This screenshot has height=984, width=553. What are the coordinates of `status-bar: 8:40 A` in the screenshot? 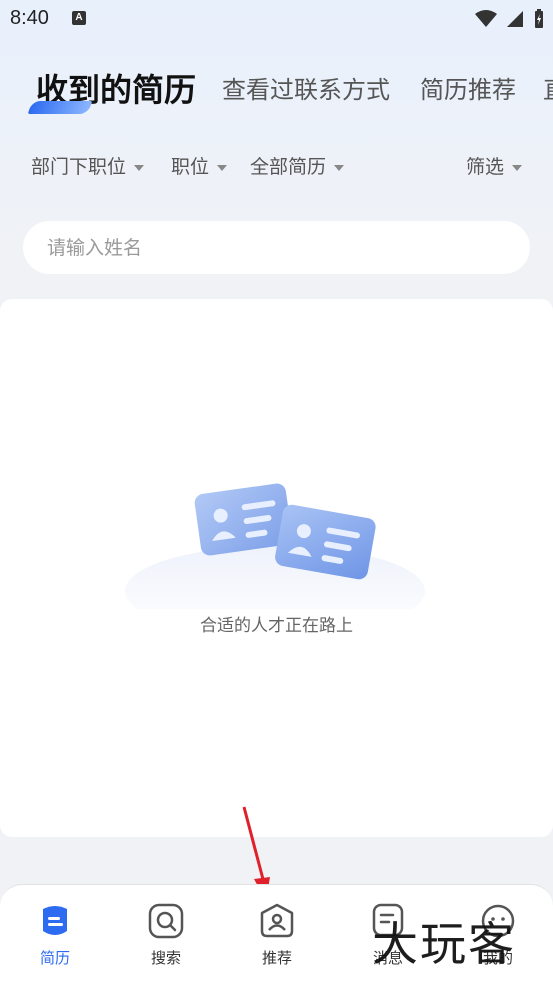 It's located at (276, 19).